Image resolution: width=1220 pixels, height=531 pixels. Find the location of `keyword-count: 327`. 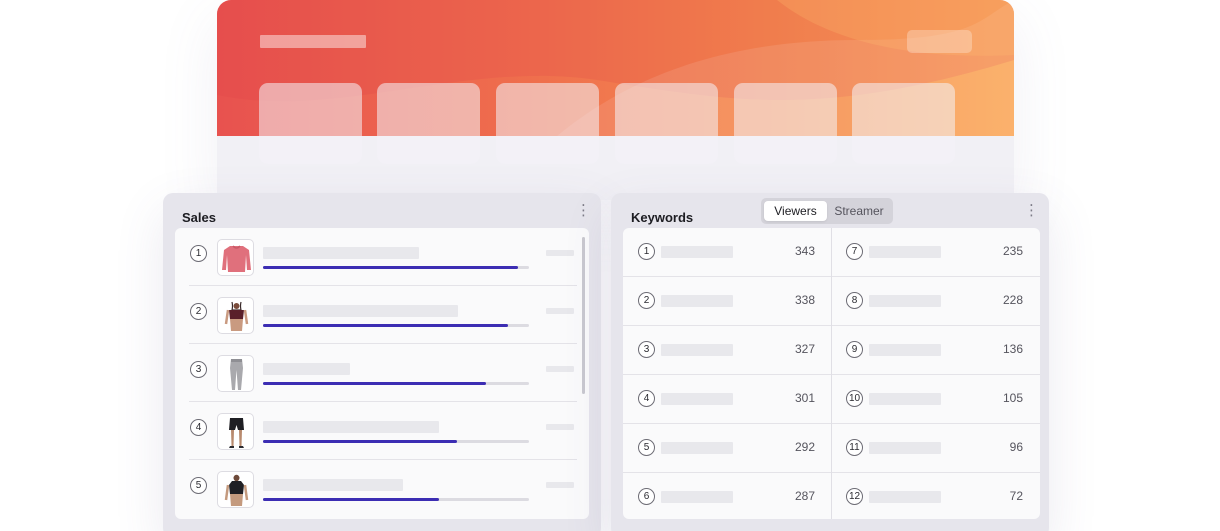

keyword-count: 327 is located at coordinates (804, 349).